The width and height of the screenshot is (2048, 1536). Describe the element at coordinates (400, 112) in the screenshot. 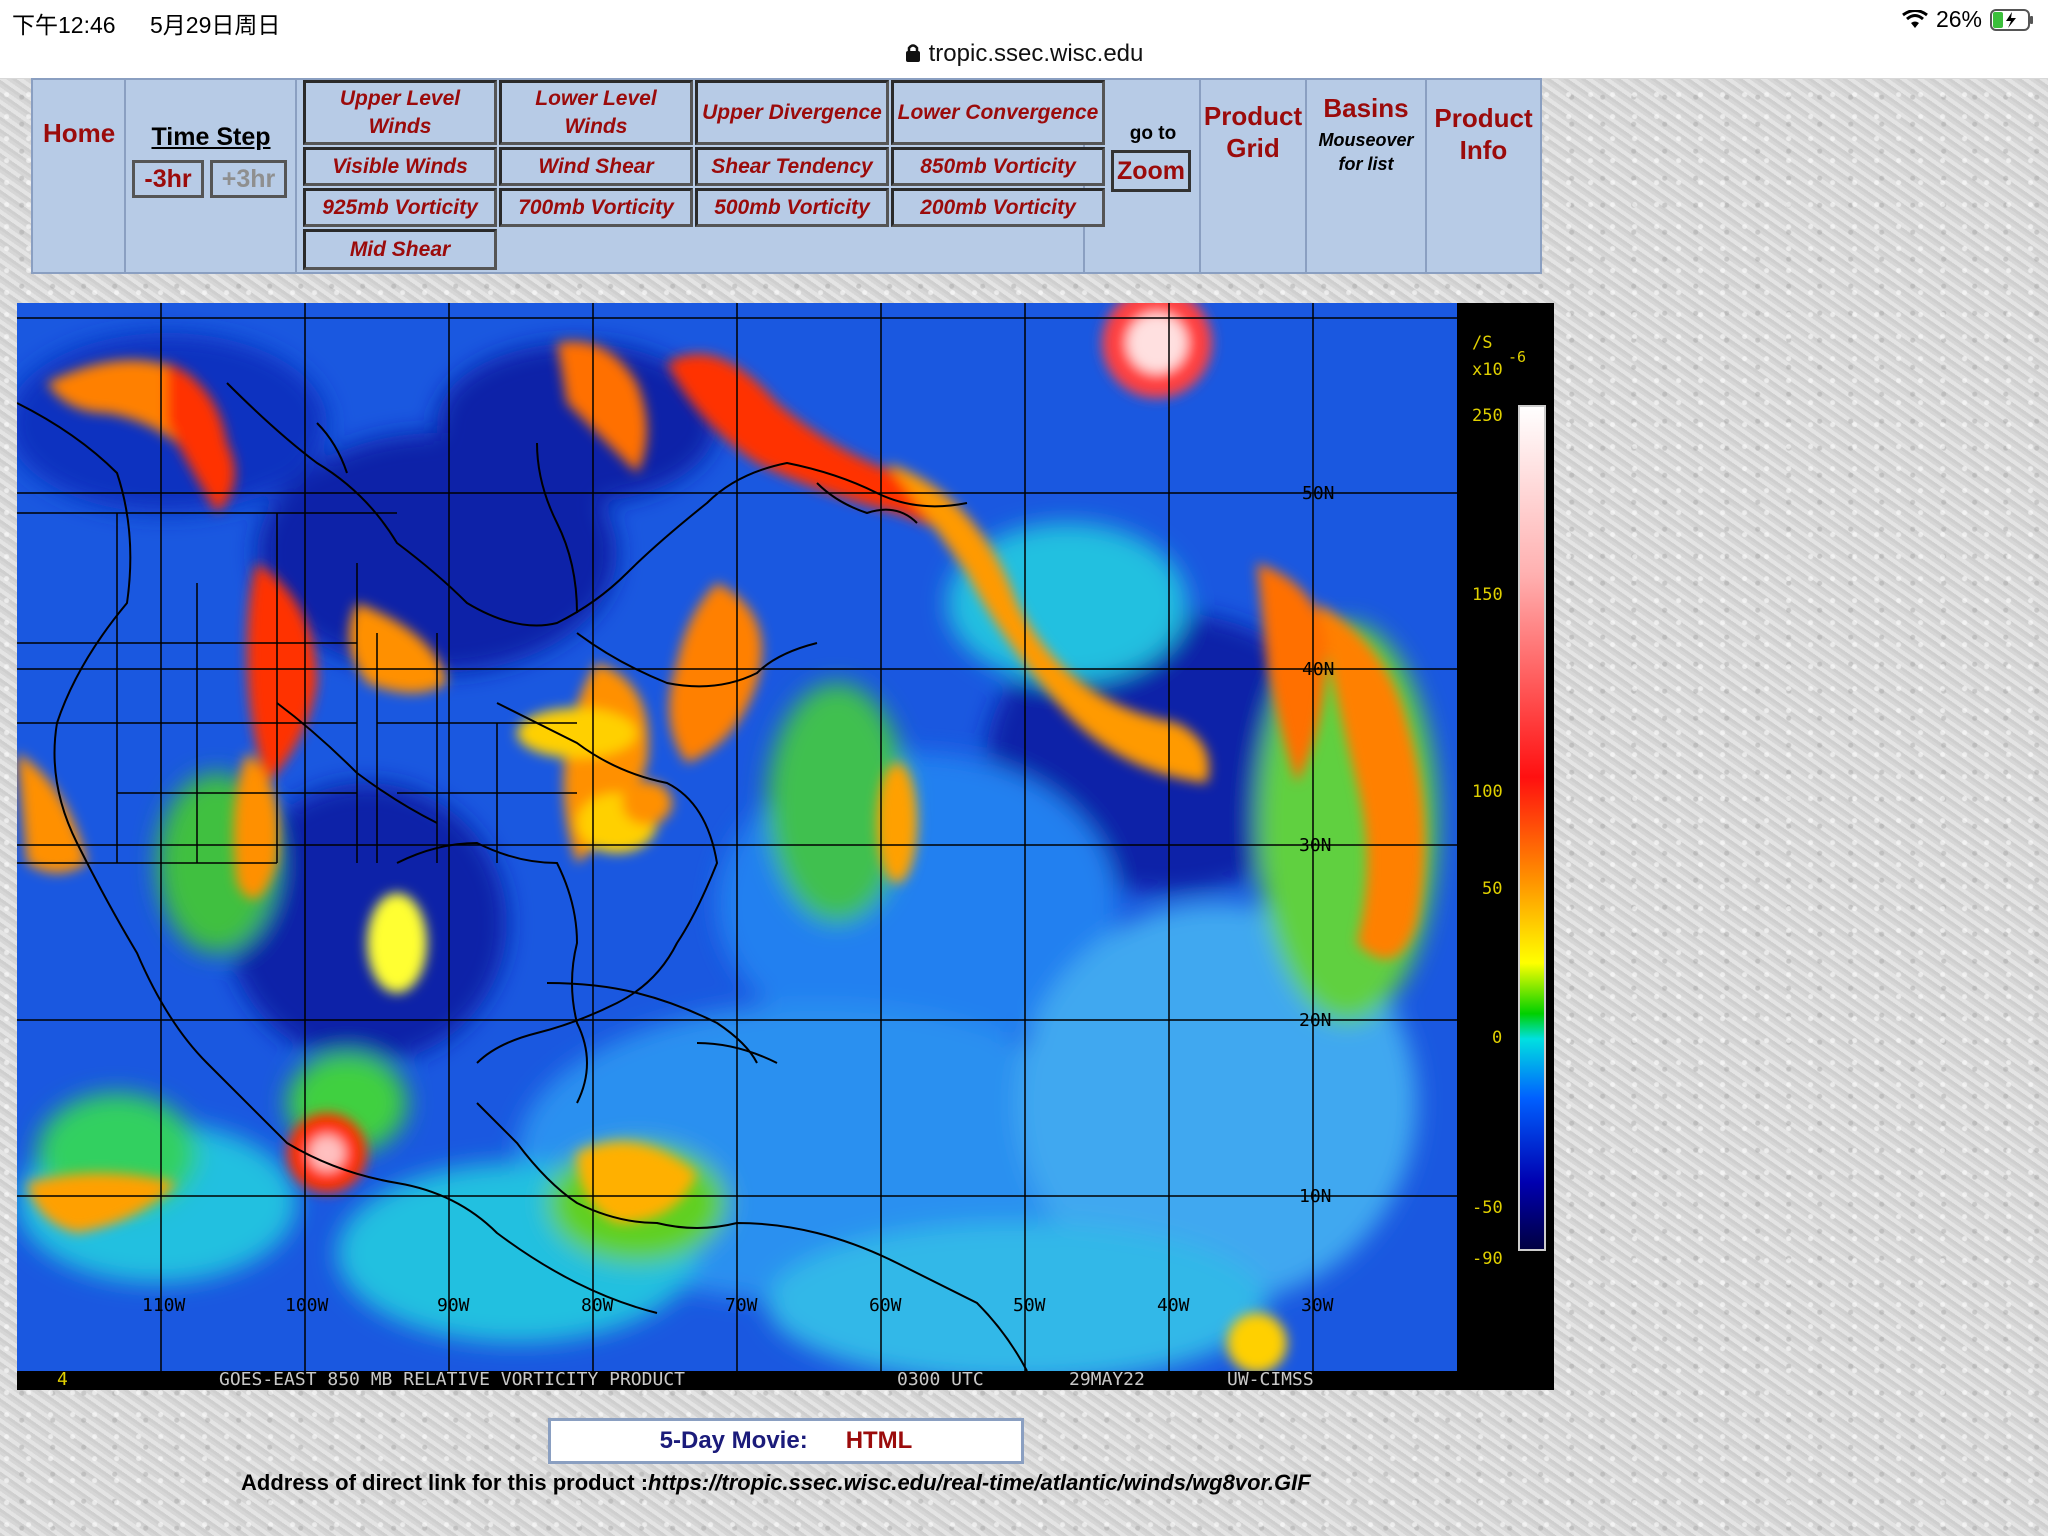

I see `tab-upper-level-winds: Upper Level Winds` at that location.